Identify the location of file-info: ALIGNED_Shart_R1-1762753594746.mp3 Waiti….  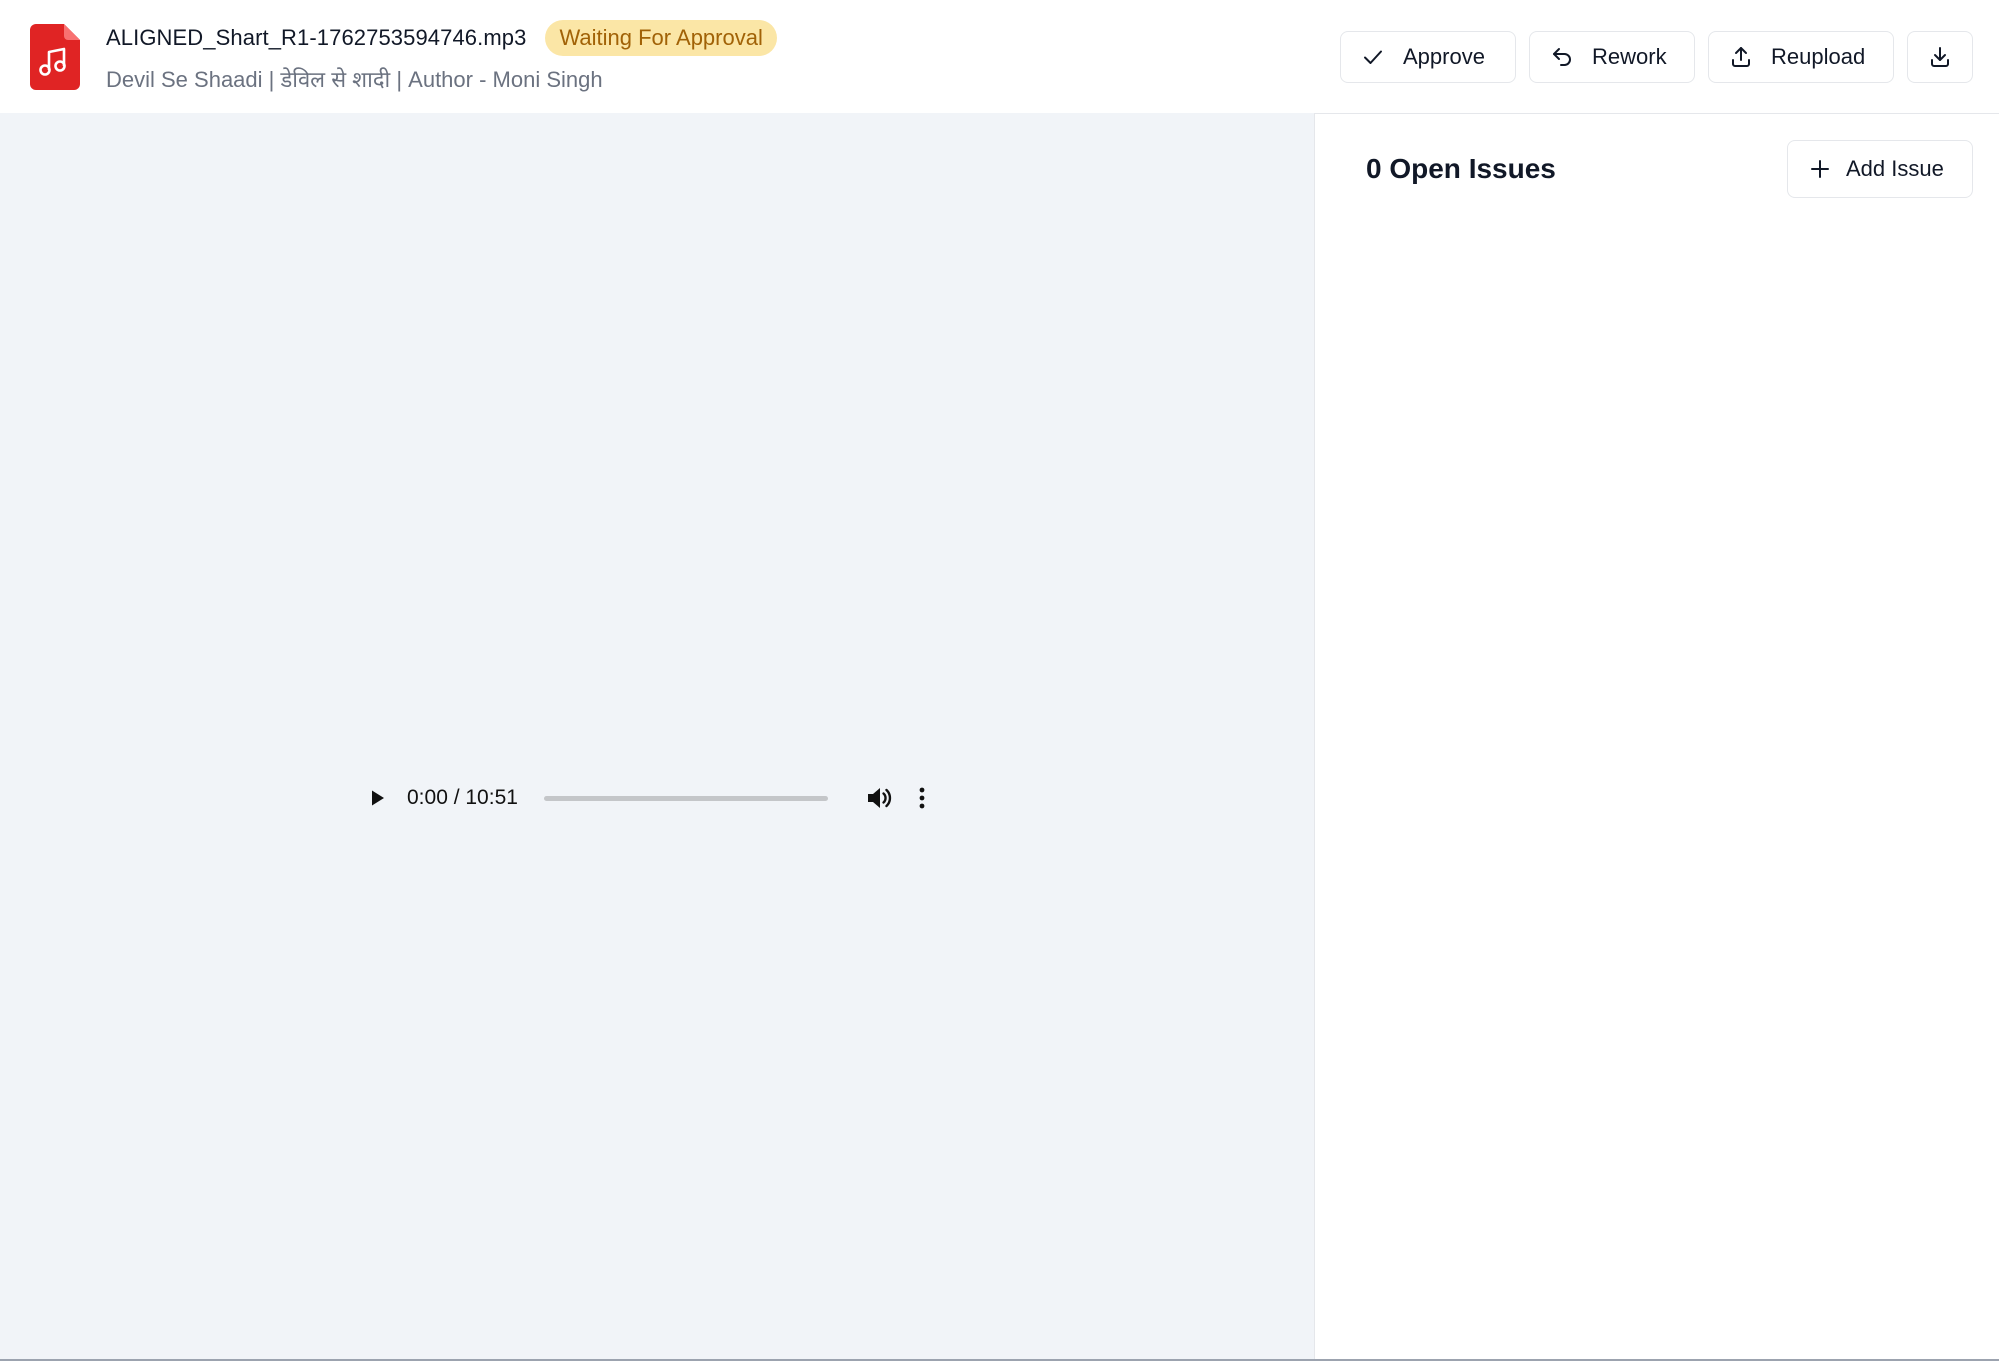
(403, 56).